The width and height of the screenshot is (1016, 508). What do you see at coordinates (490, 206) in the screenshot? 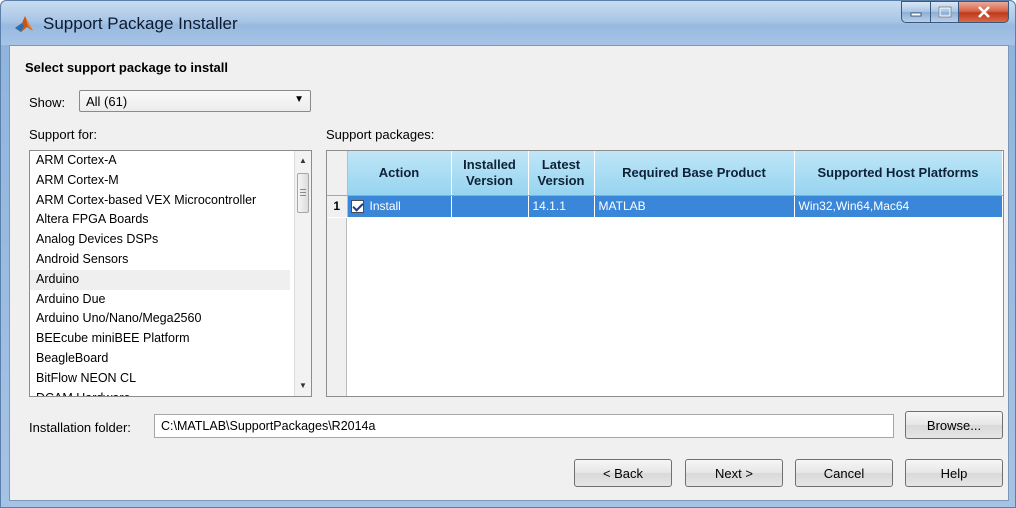
I see `installed-version-cell` at bounding box center [490, 206].